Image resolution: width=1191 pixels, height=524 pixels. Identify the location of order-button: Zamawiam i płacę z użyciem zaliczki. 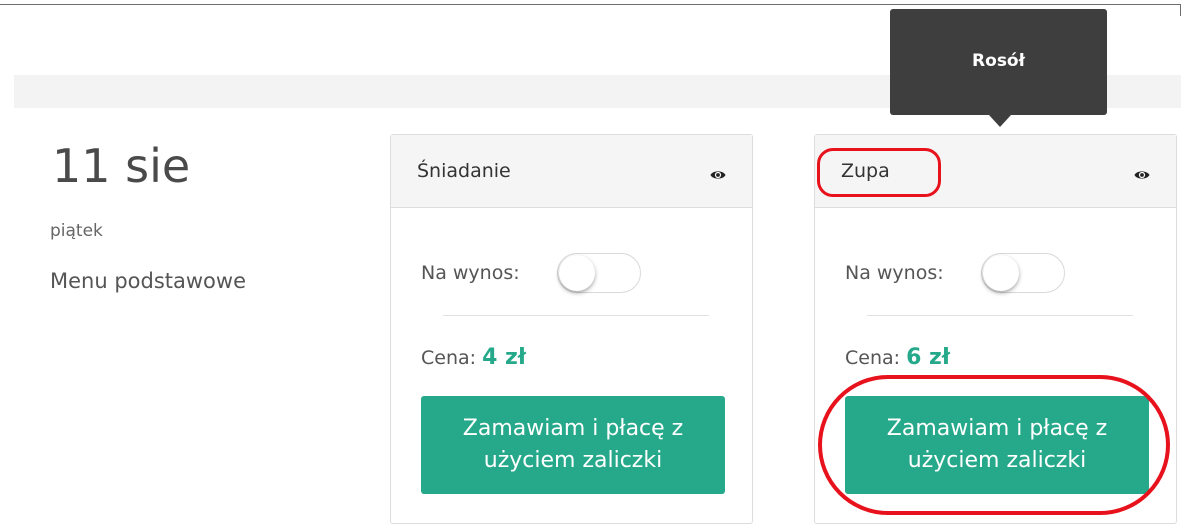
(573, 445).